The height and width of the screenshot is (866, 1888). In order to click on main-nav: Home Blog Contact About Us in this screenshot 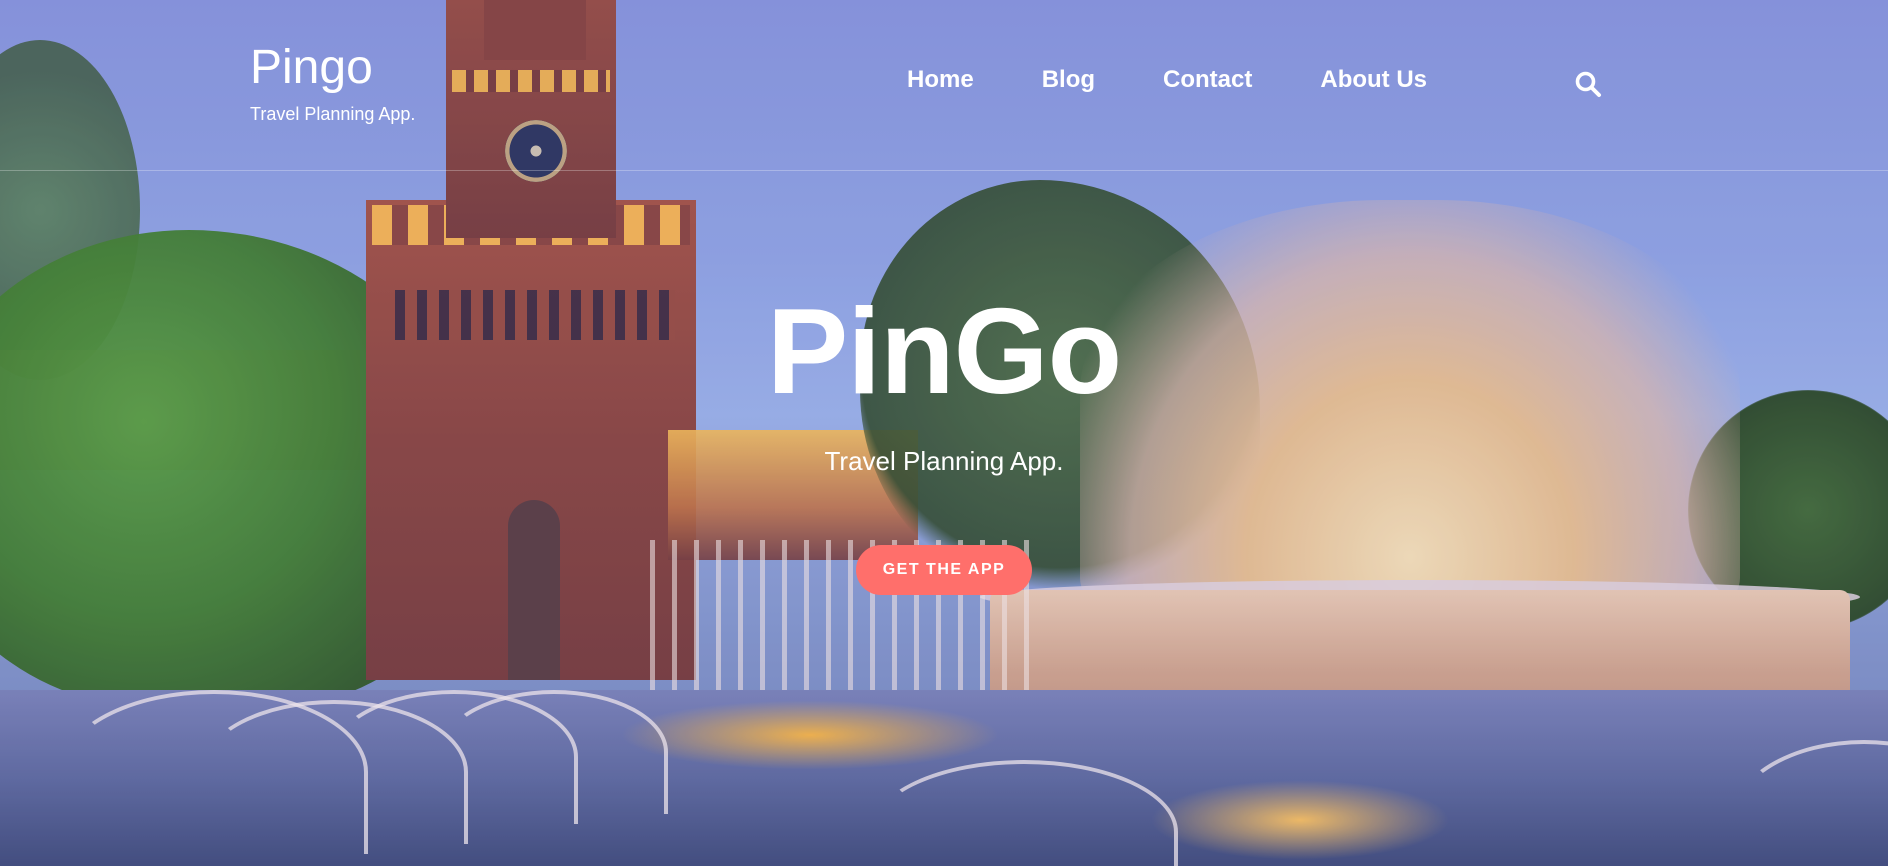, I will do `click(1167, 80)`.